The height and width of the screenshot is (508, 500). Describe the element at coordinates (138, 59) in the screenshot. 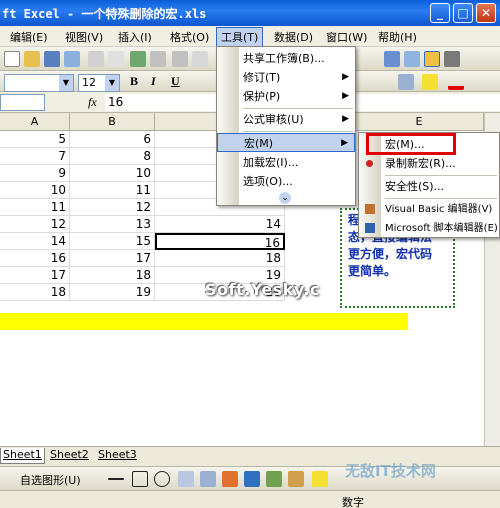

I see `spelling-icon` at that location.